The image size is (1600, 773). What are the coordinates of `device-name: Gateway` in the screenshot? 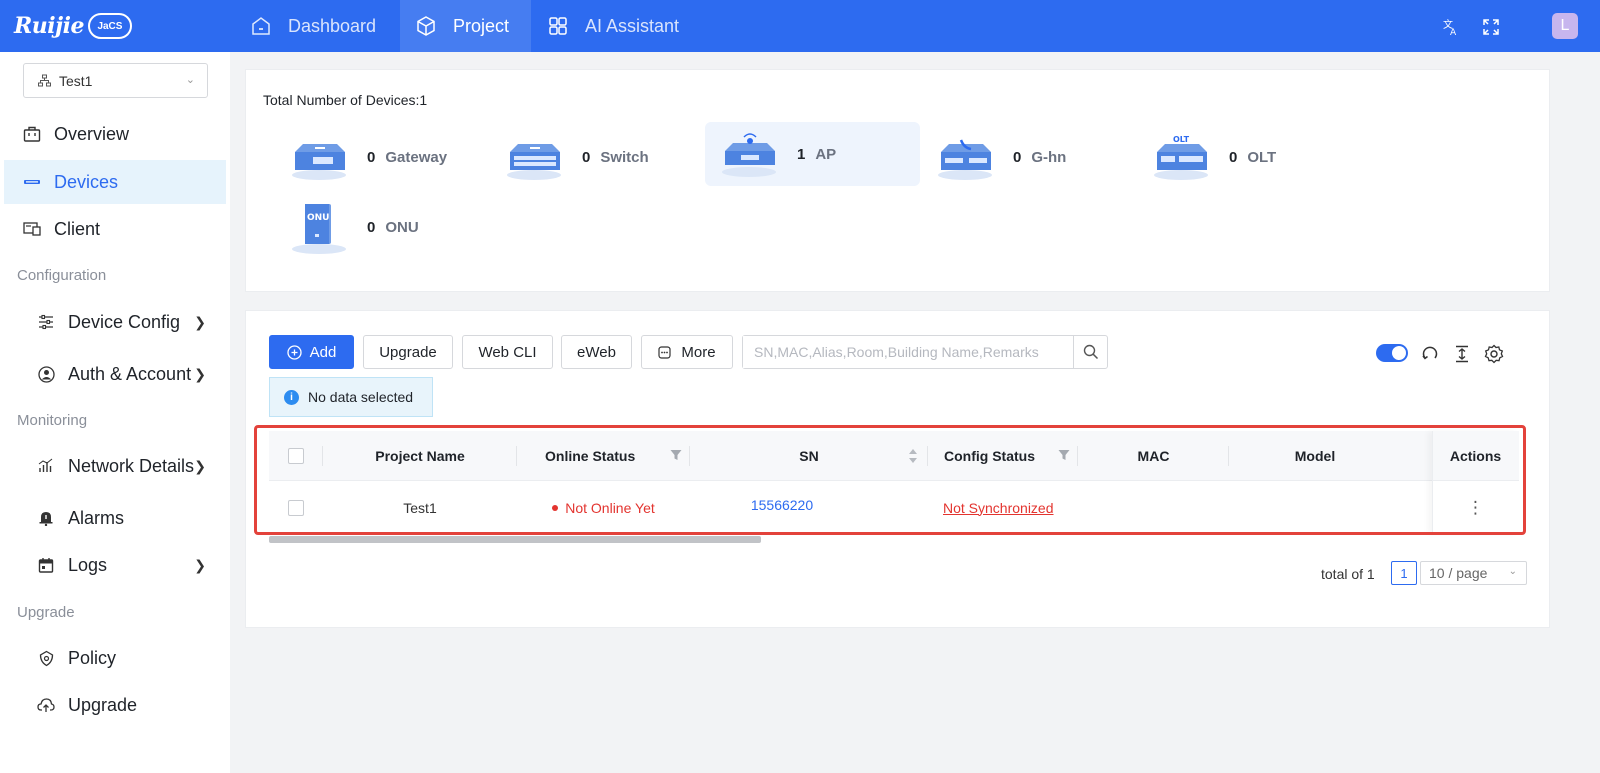 It's located at (416, 157).